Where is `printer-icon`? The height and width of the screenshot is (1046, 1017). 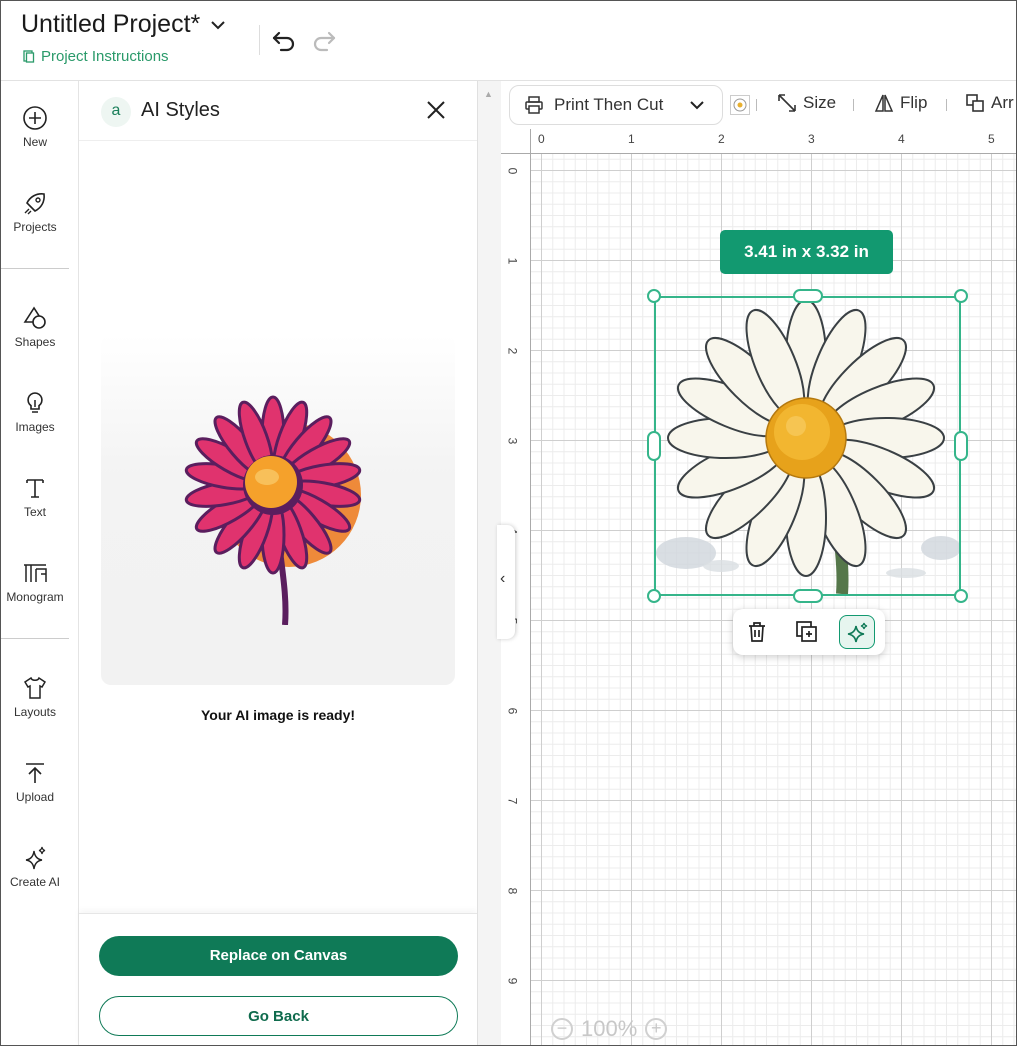
printer-icon is located at coordinates (534, 105).